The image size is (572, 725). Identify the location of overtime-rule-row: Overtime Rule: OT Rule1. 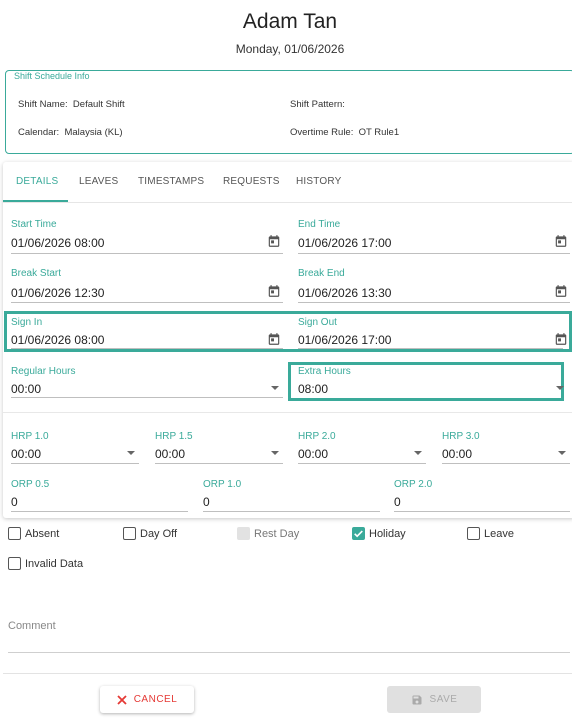
(344, 132).